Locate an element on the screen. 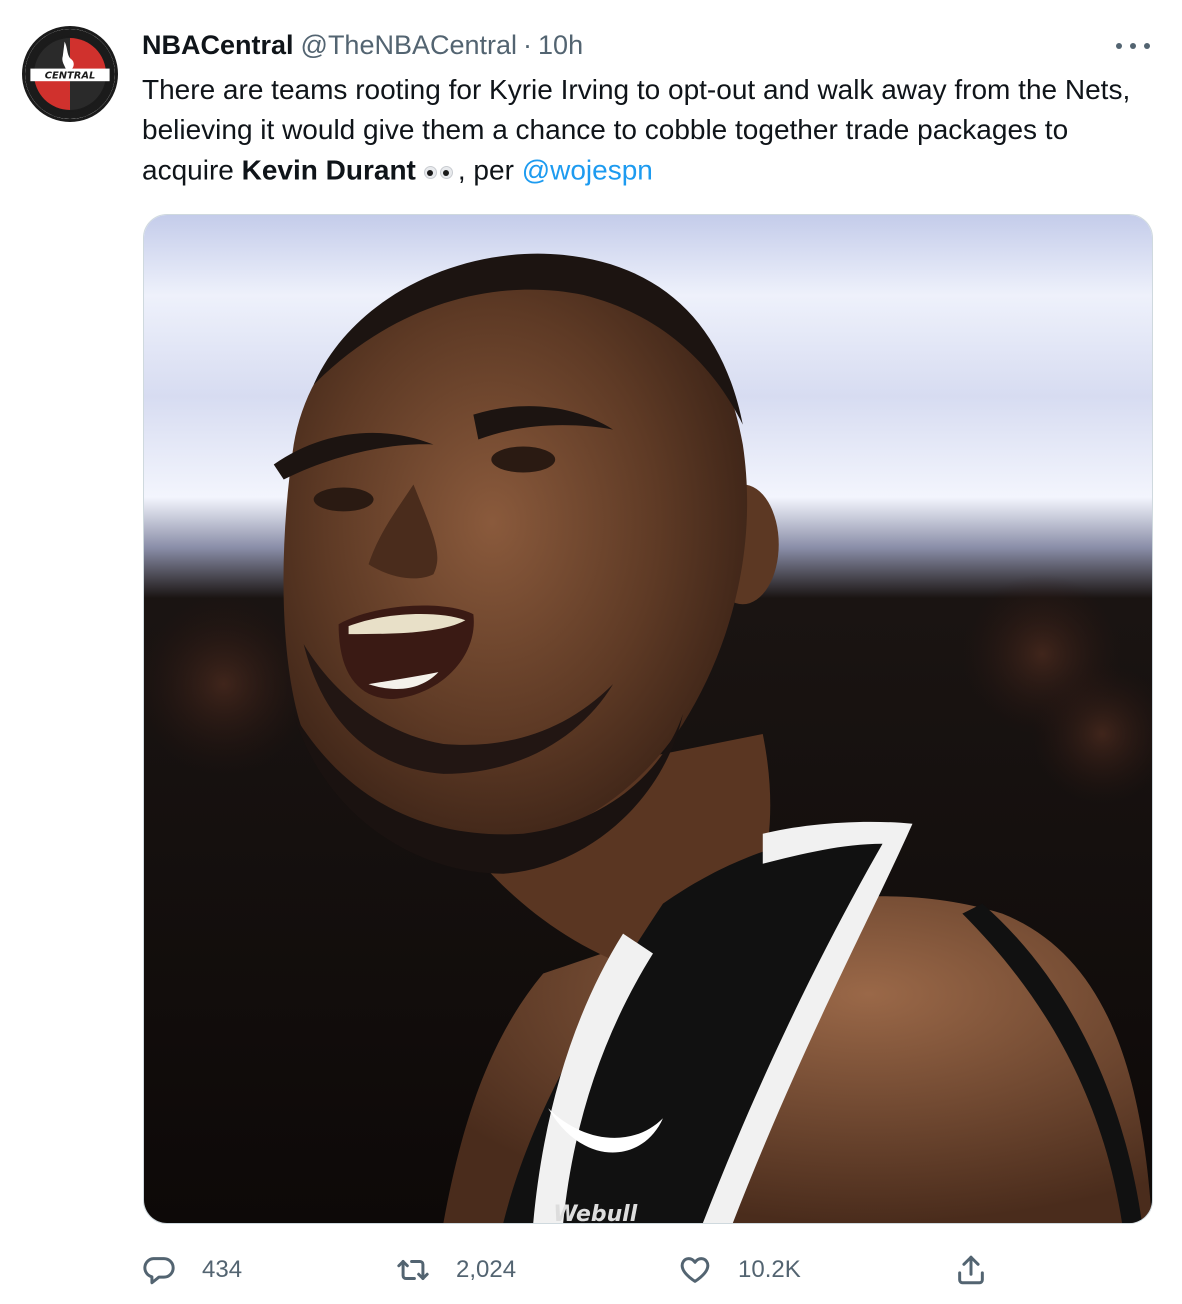 This screenshot has width=1182, height=1304. reply-count: 434 is located at coordinates (222, 1269).